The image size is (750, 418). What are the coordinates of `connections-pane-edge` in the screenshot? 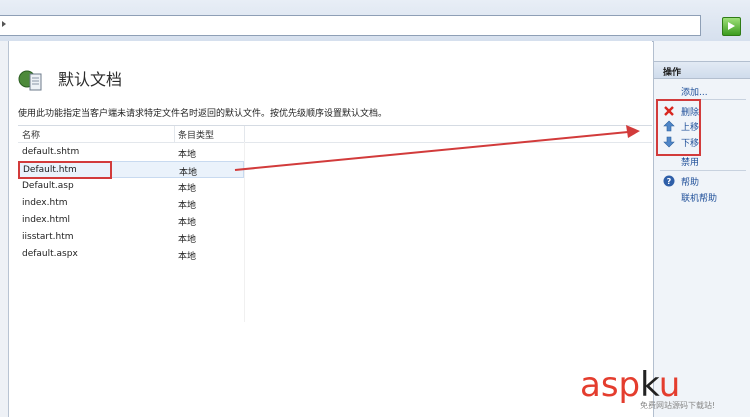 It's located at (4, 229).